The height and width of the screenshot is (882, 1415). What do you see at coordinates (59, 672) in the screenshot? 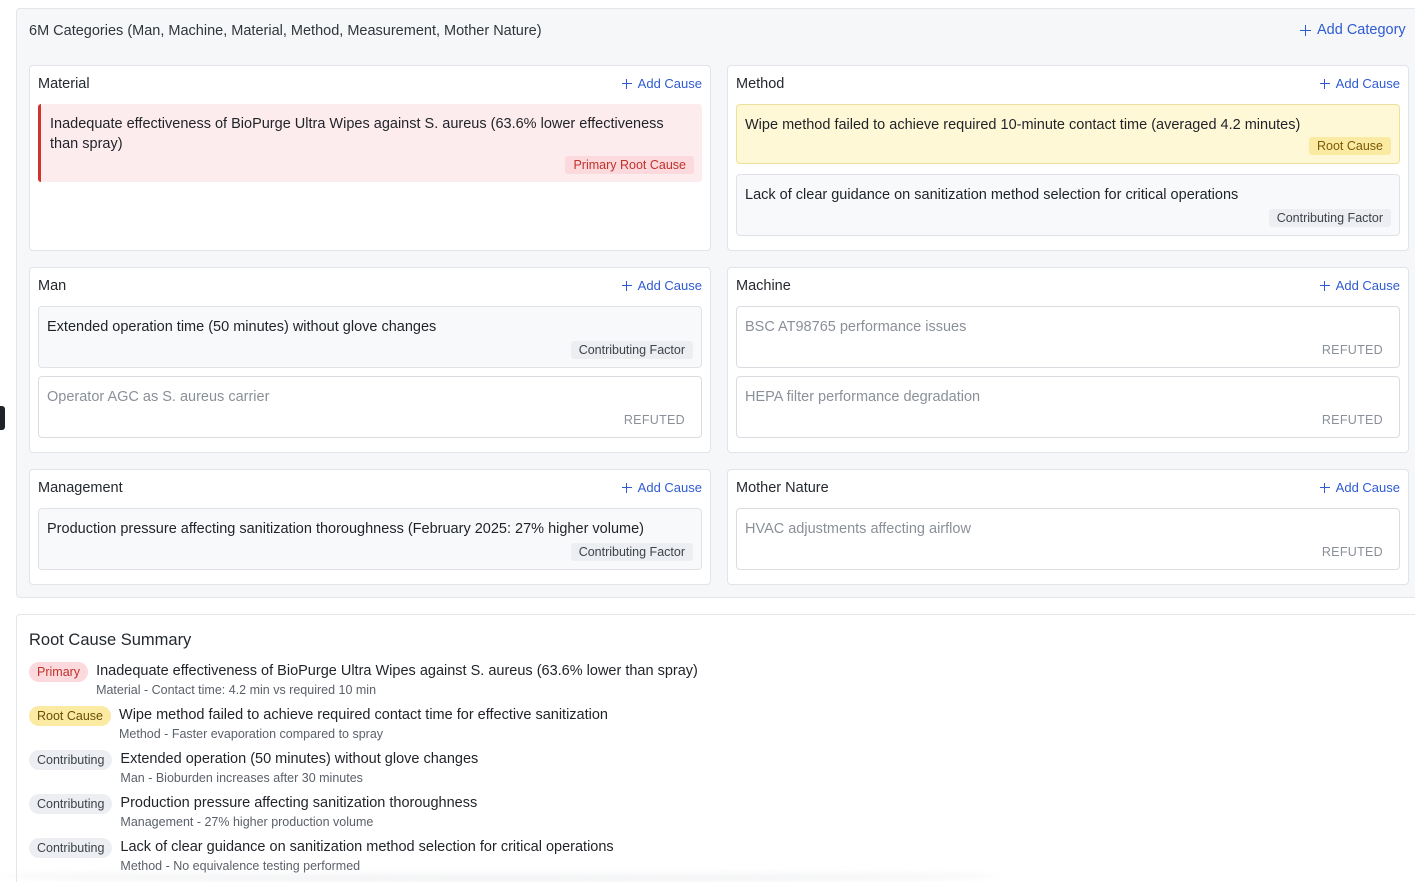
I see `summary-badge: Primary` at bounding box center [59, 672].